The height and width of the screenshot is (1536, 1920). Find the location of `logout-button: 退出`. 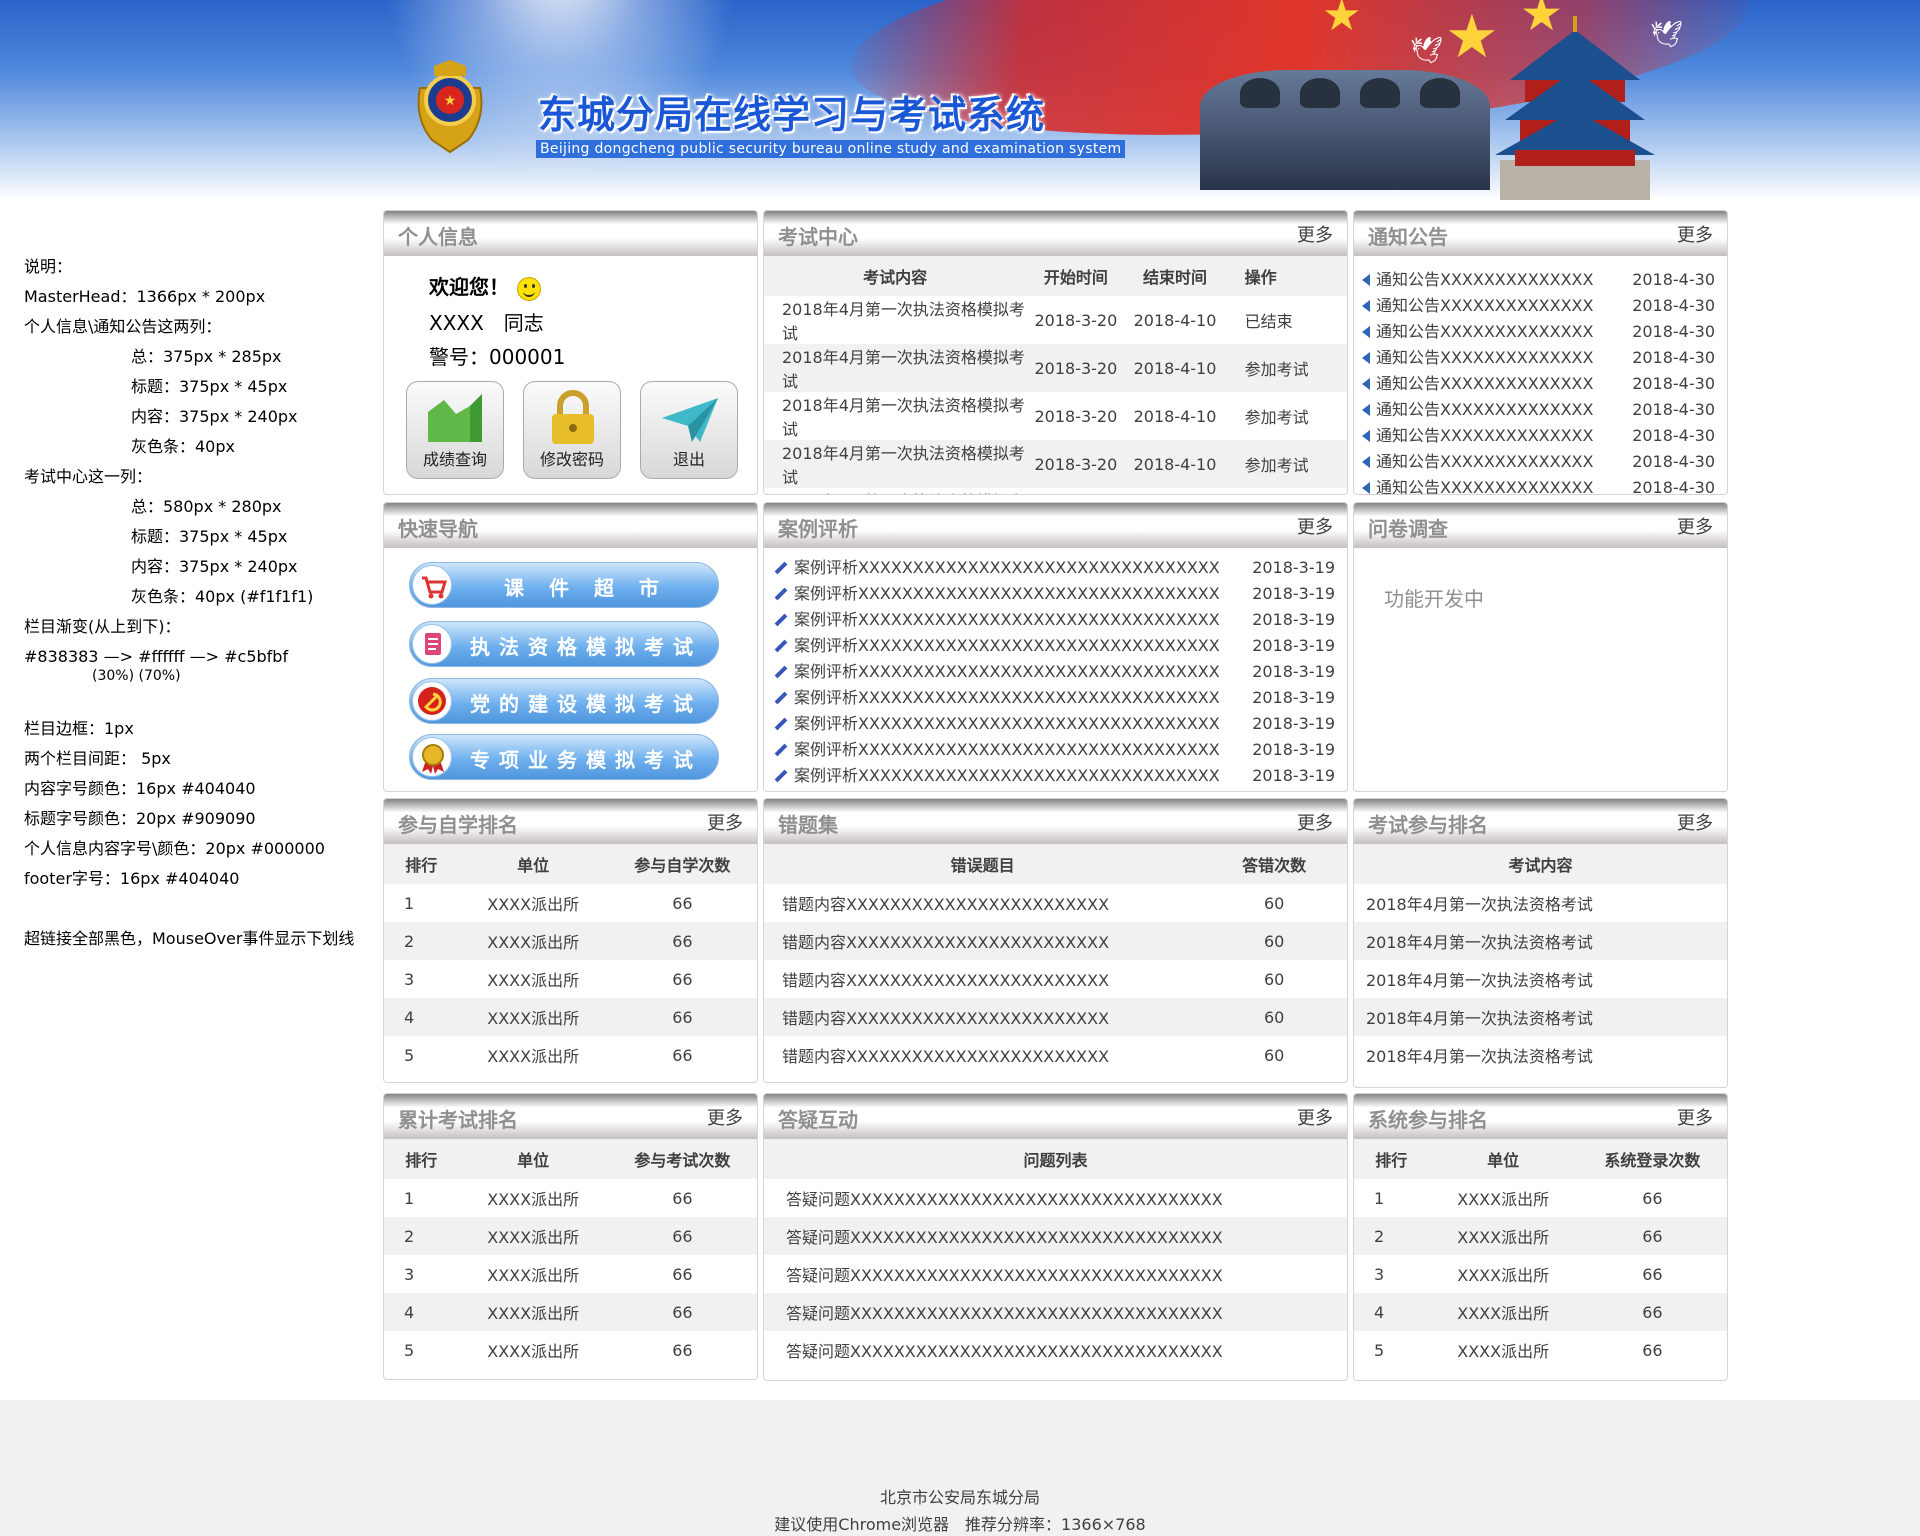

logout-button: 退出 is located at coordinates (689, 430).